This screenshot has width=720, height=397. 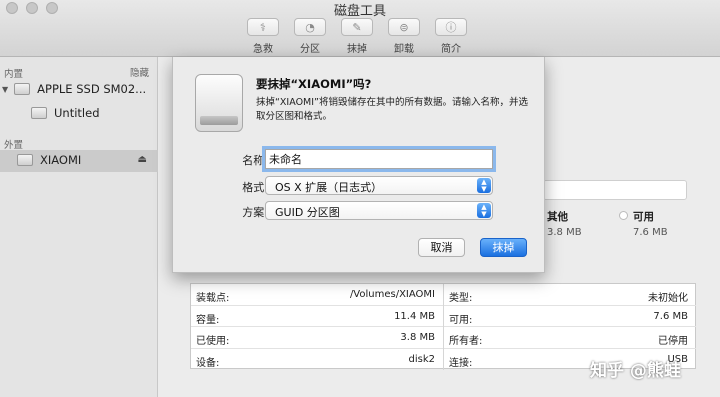 What do you see at coordinates (310, 27) in the screenshot?
I see `partition-icon: ◔` at bounding box center [310, 27].